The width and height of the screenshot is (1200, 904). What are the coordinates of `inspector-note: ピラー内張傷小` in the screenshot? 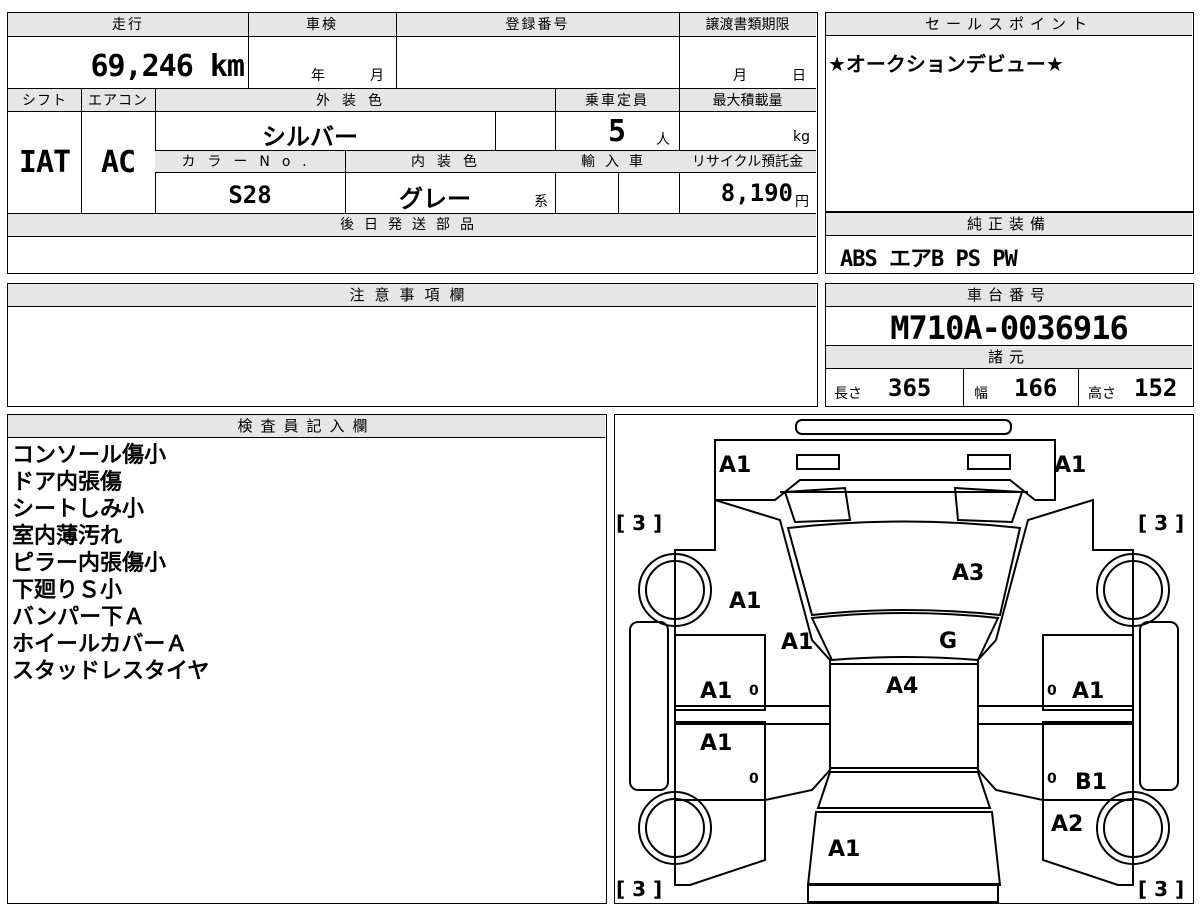 It's located at (89, 563).